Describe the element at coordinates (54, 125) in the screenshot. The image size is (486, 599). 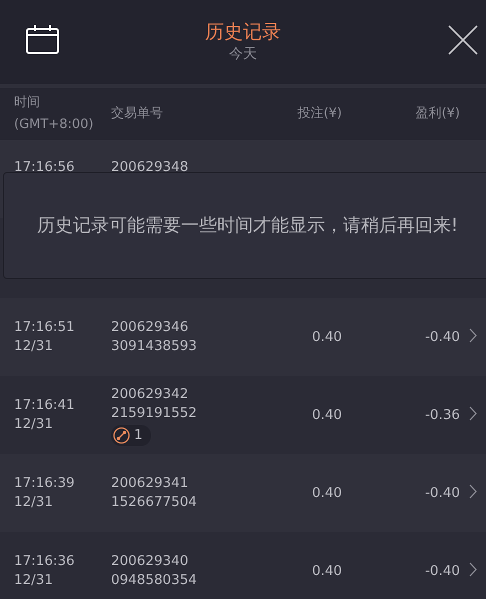
I see `timezone-label: (GMT+8:00)` at that location.